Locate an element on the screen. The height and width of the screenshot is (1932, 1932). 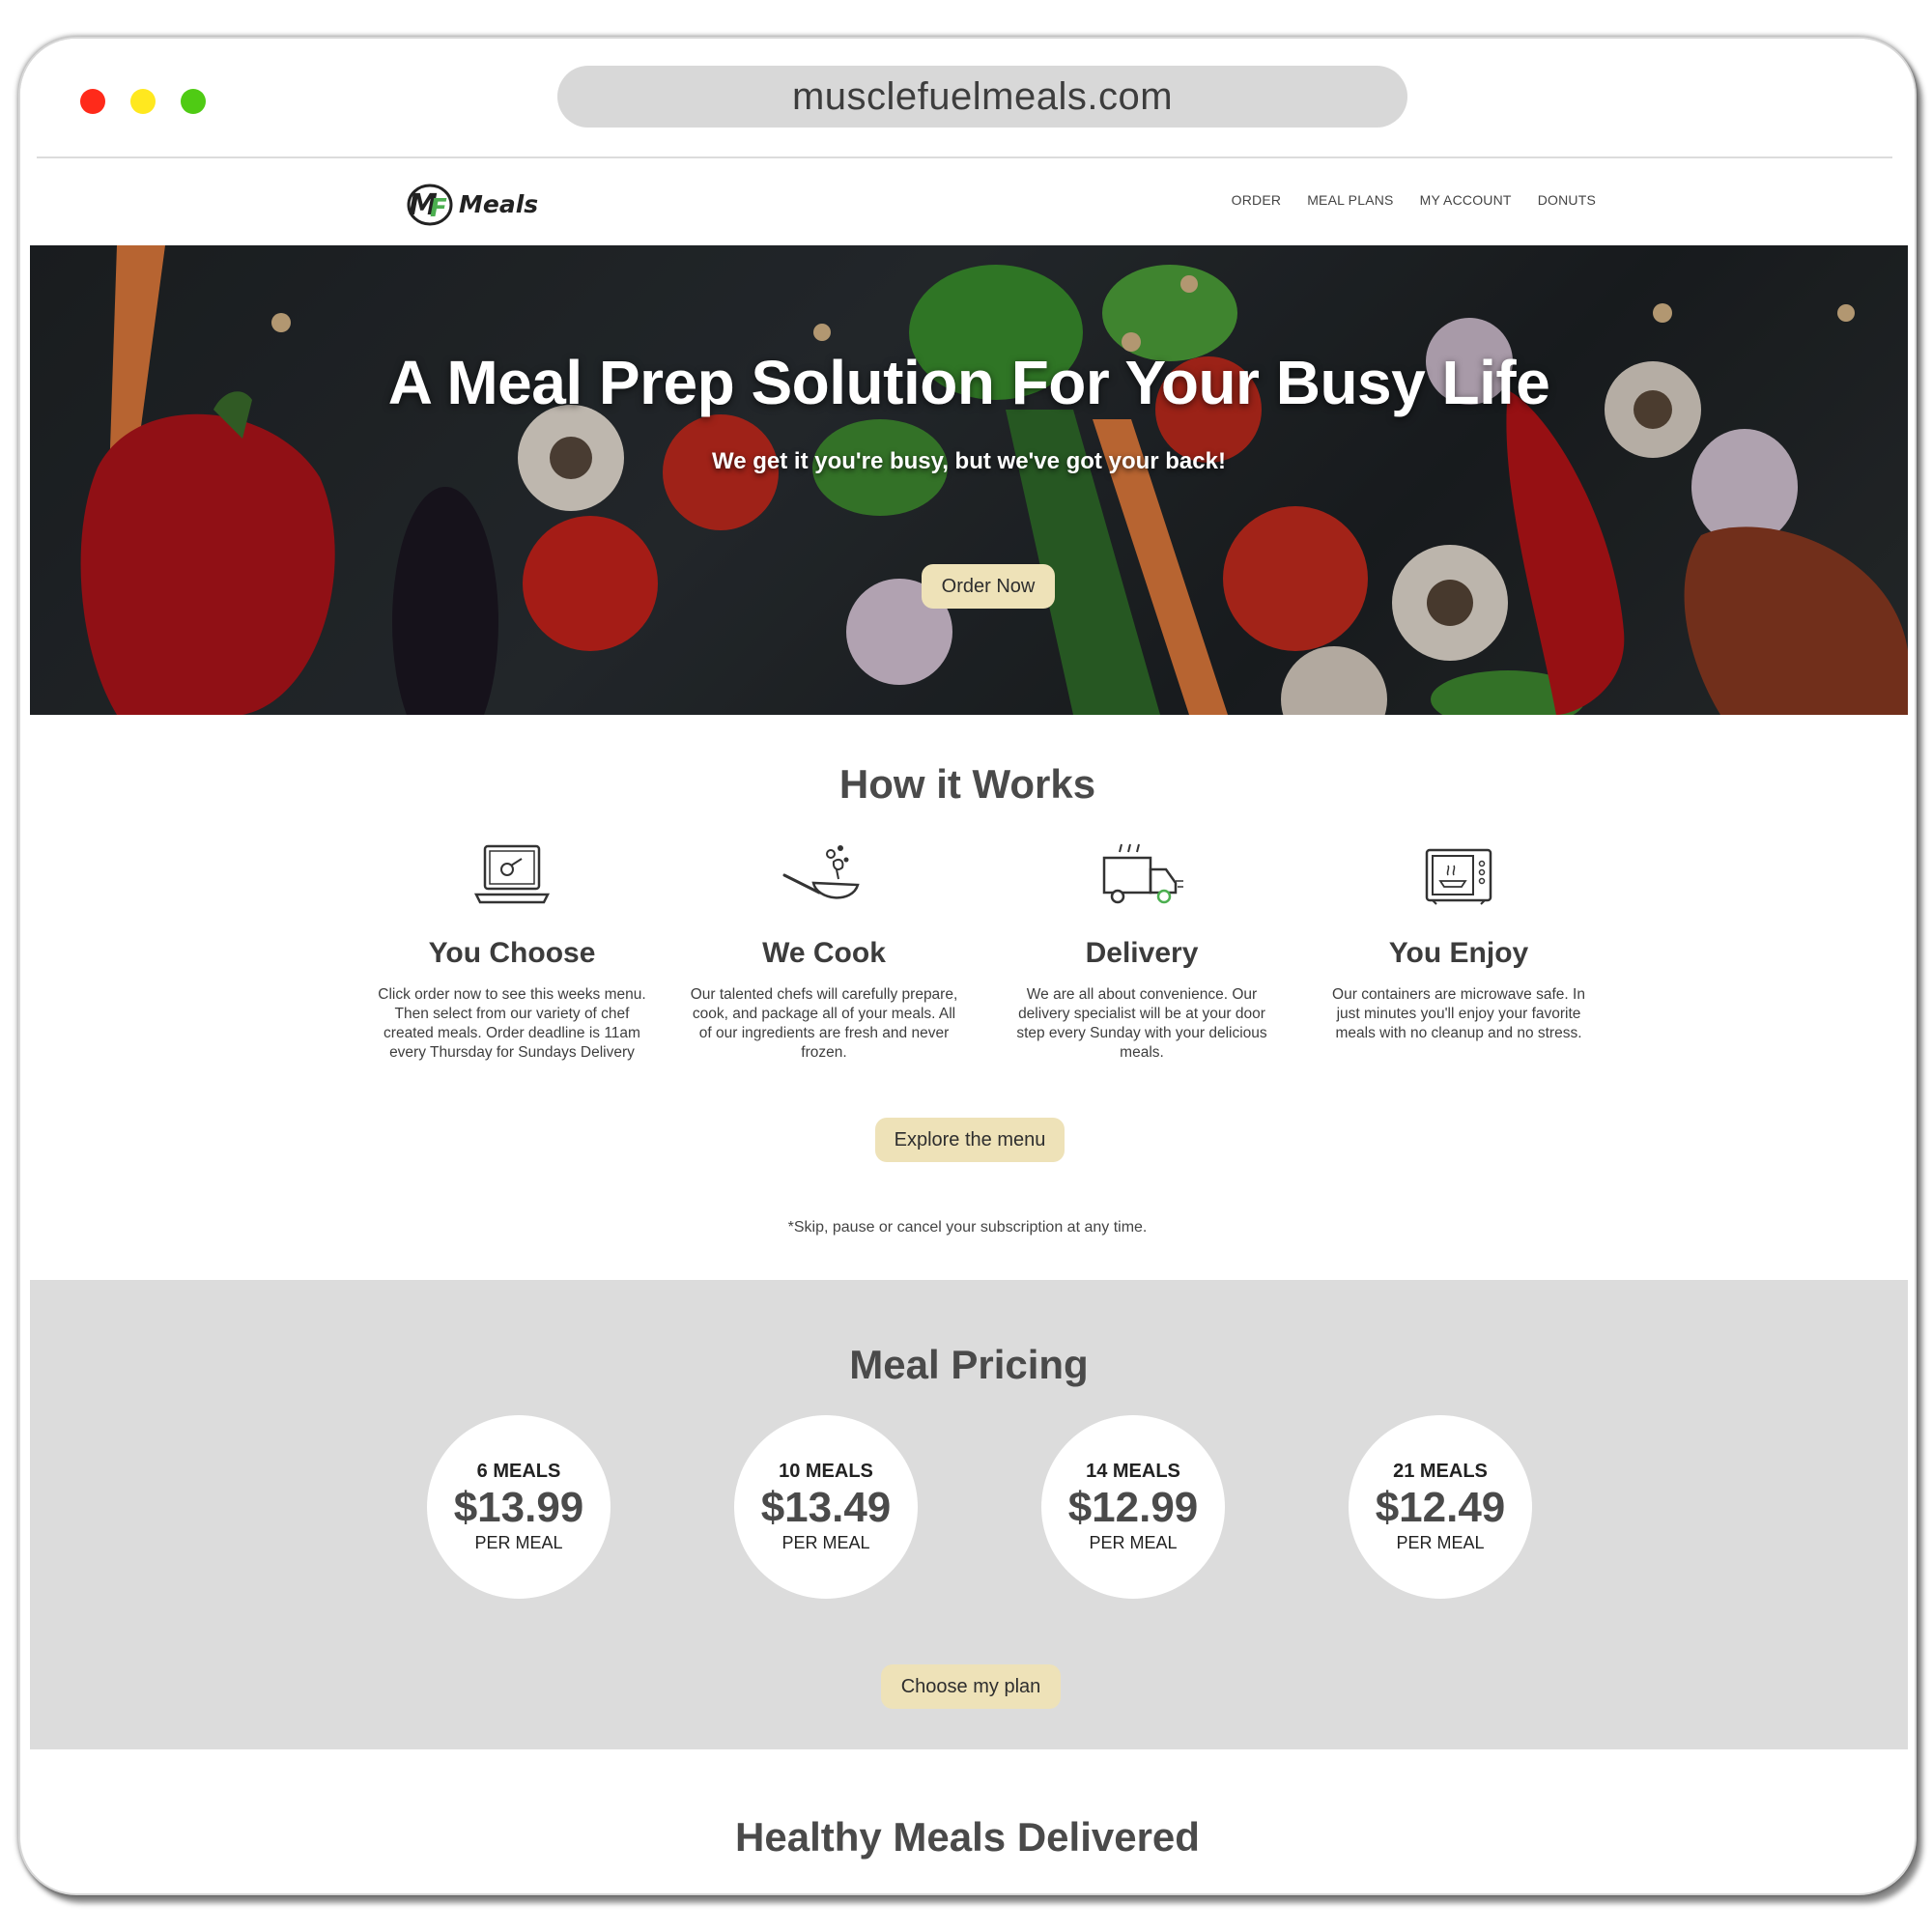
price-plan-14: 14 MEALS $12.99 PER MEAL is located at coordinates (1133, 1507).